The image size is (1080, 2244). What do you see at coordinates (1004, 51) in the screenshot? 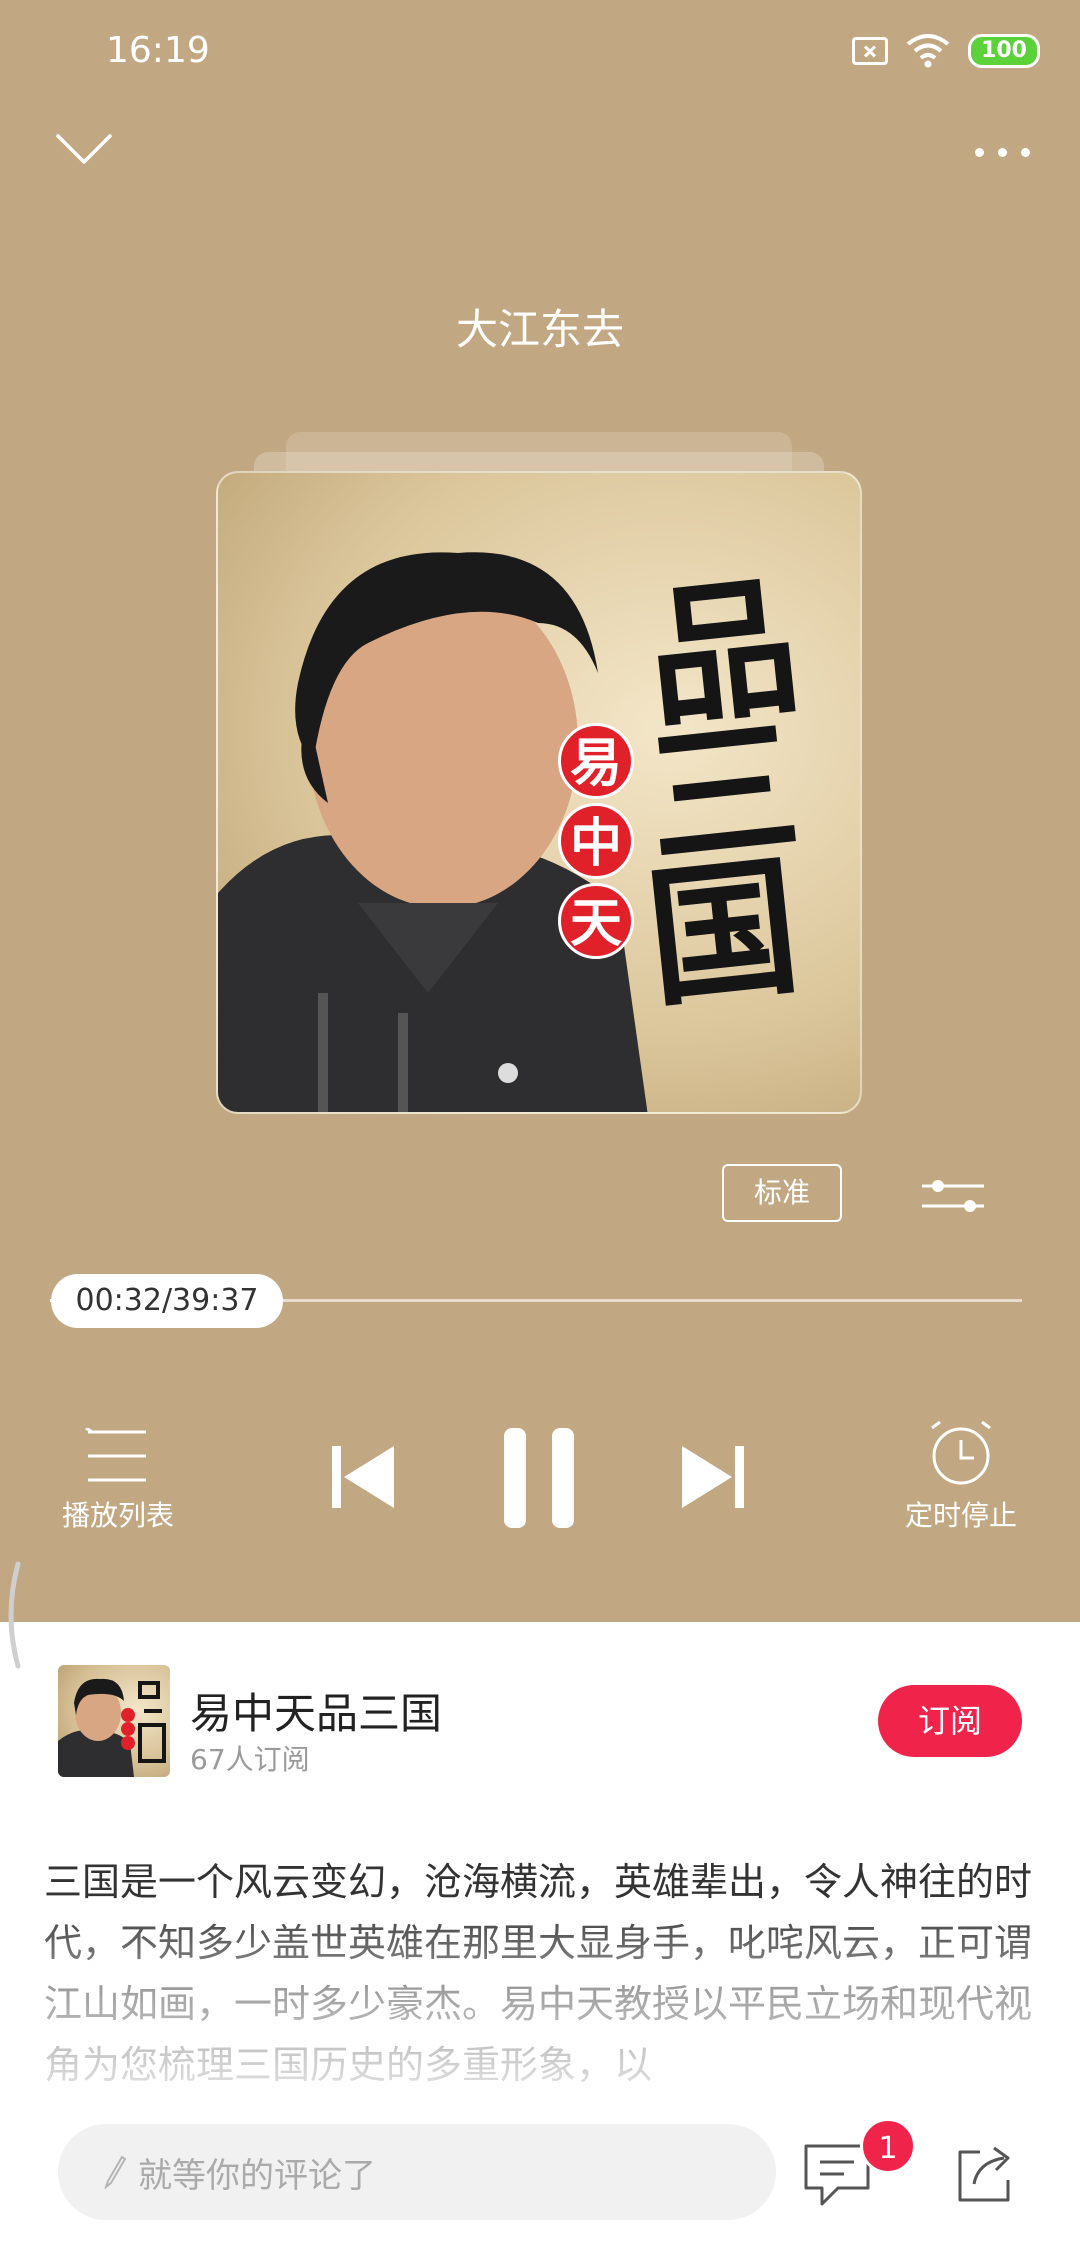
I see `battery-indicator: 100` at bounding box center [1004, 51].